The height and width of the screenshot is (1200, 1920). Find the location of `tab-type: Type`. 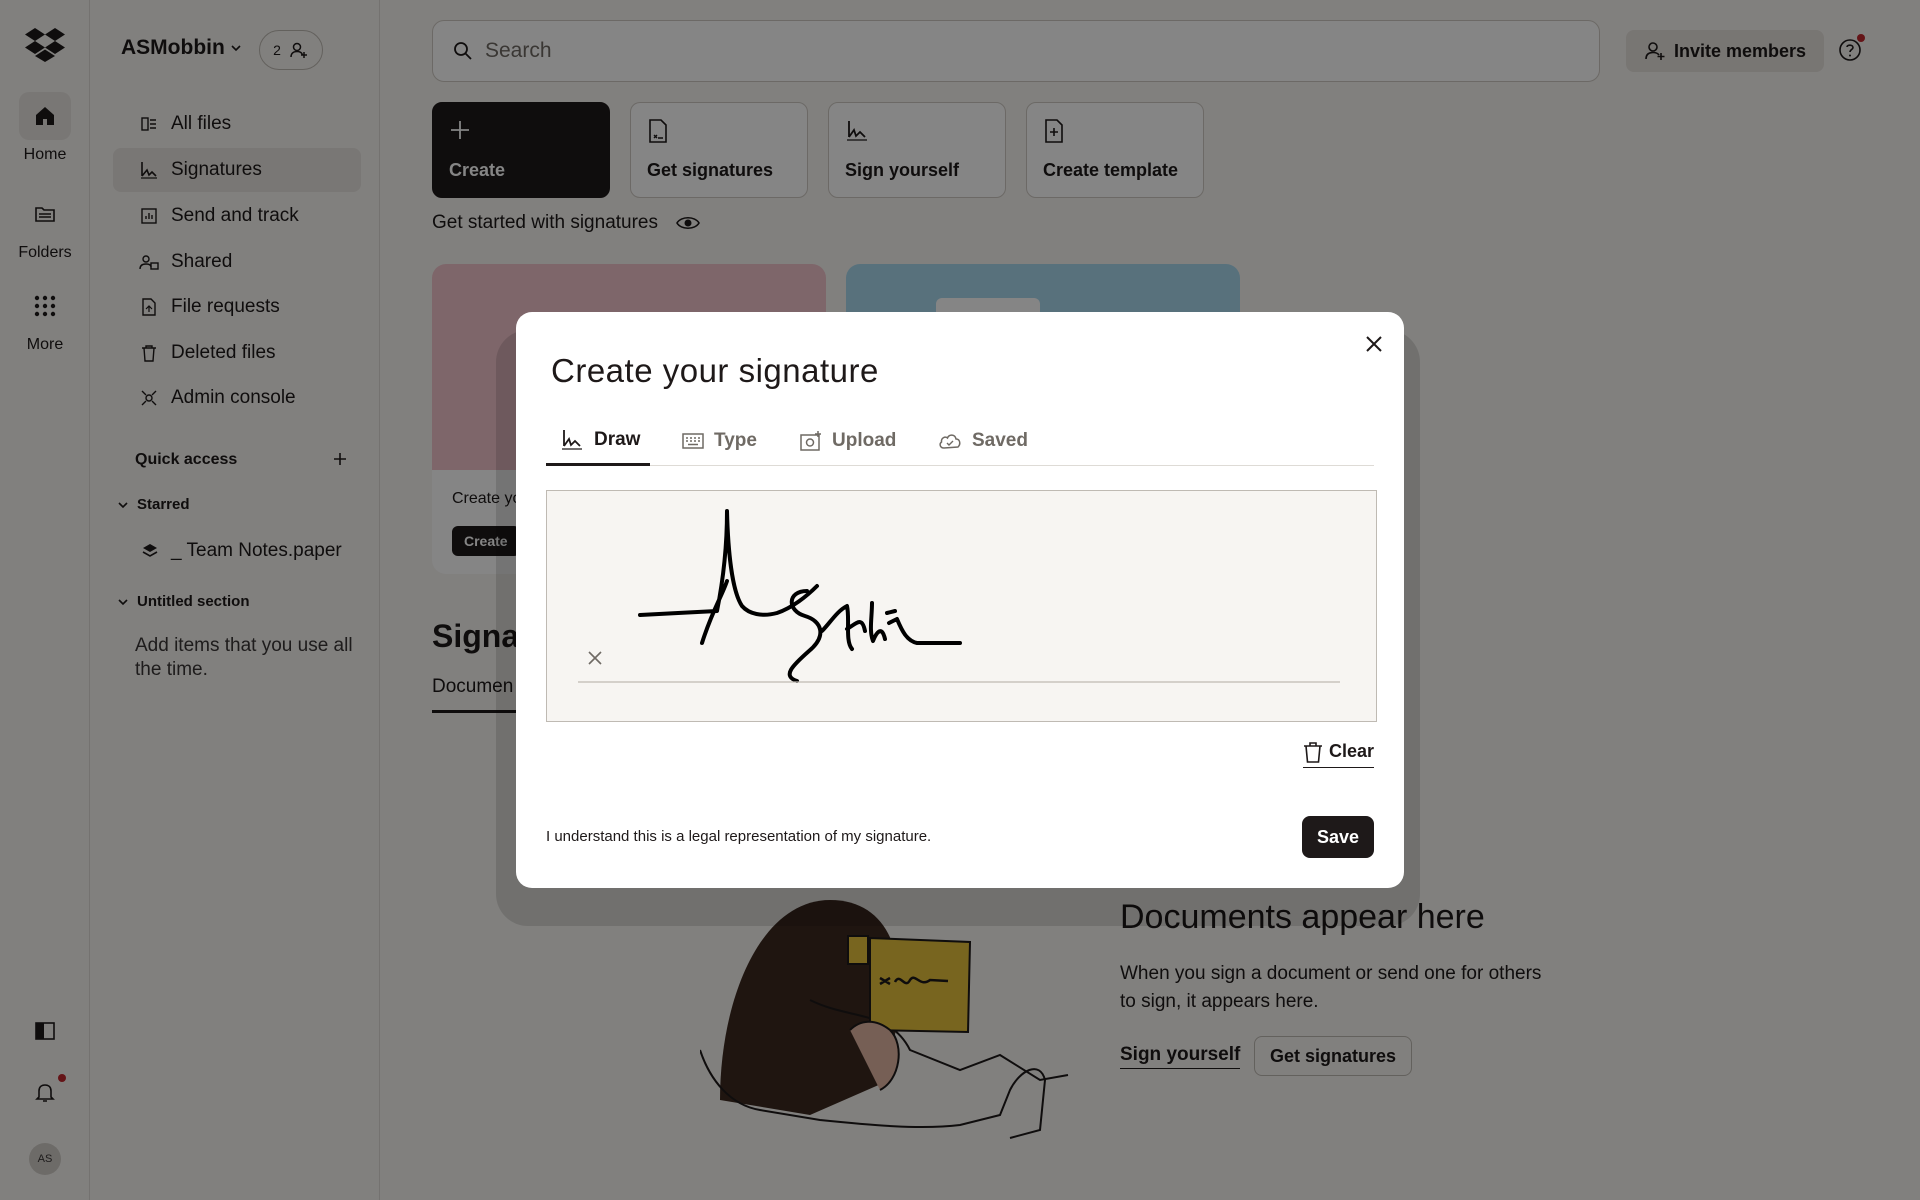

tab-type: Type is located at coordinates (719, 441).